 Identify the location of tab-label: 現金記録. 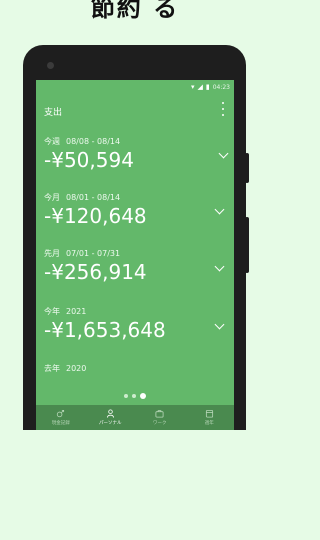
(60, 423).